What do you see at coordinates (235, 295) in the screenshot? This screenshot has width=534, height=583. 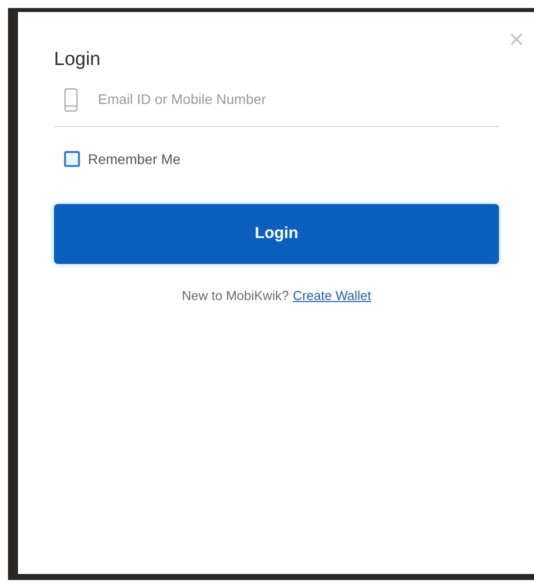 I see `signup-prompt: New to MobiKwik?` at bounding box center [235, 295].